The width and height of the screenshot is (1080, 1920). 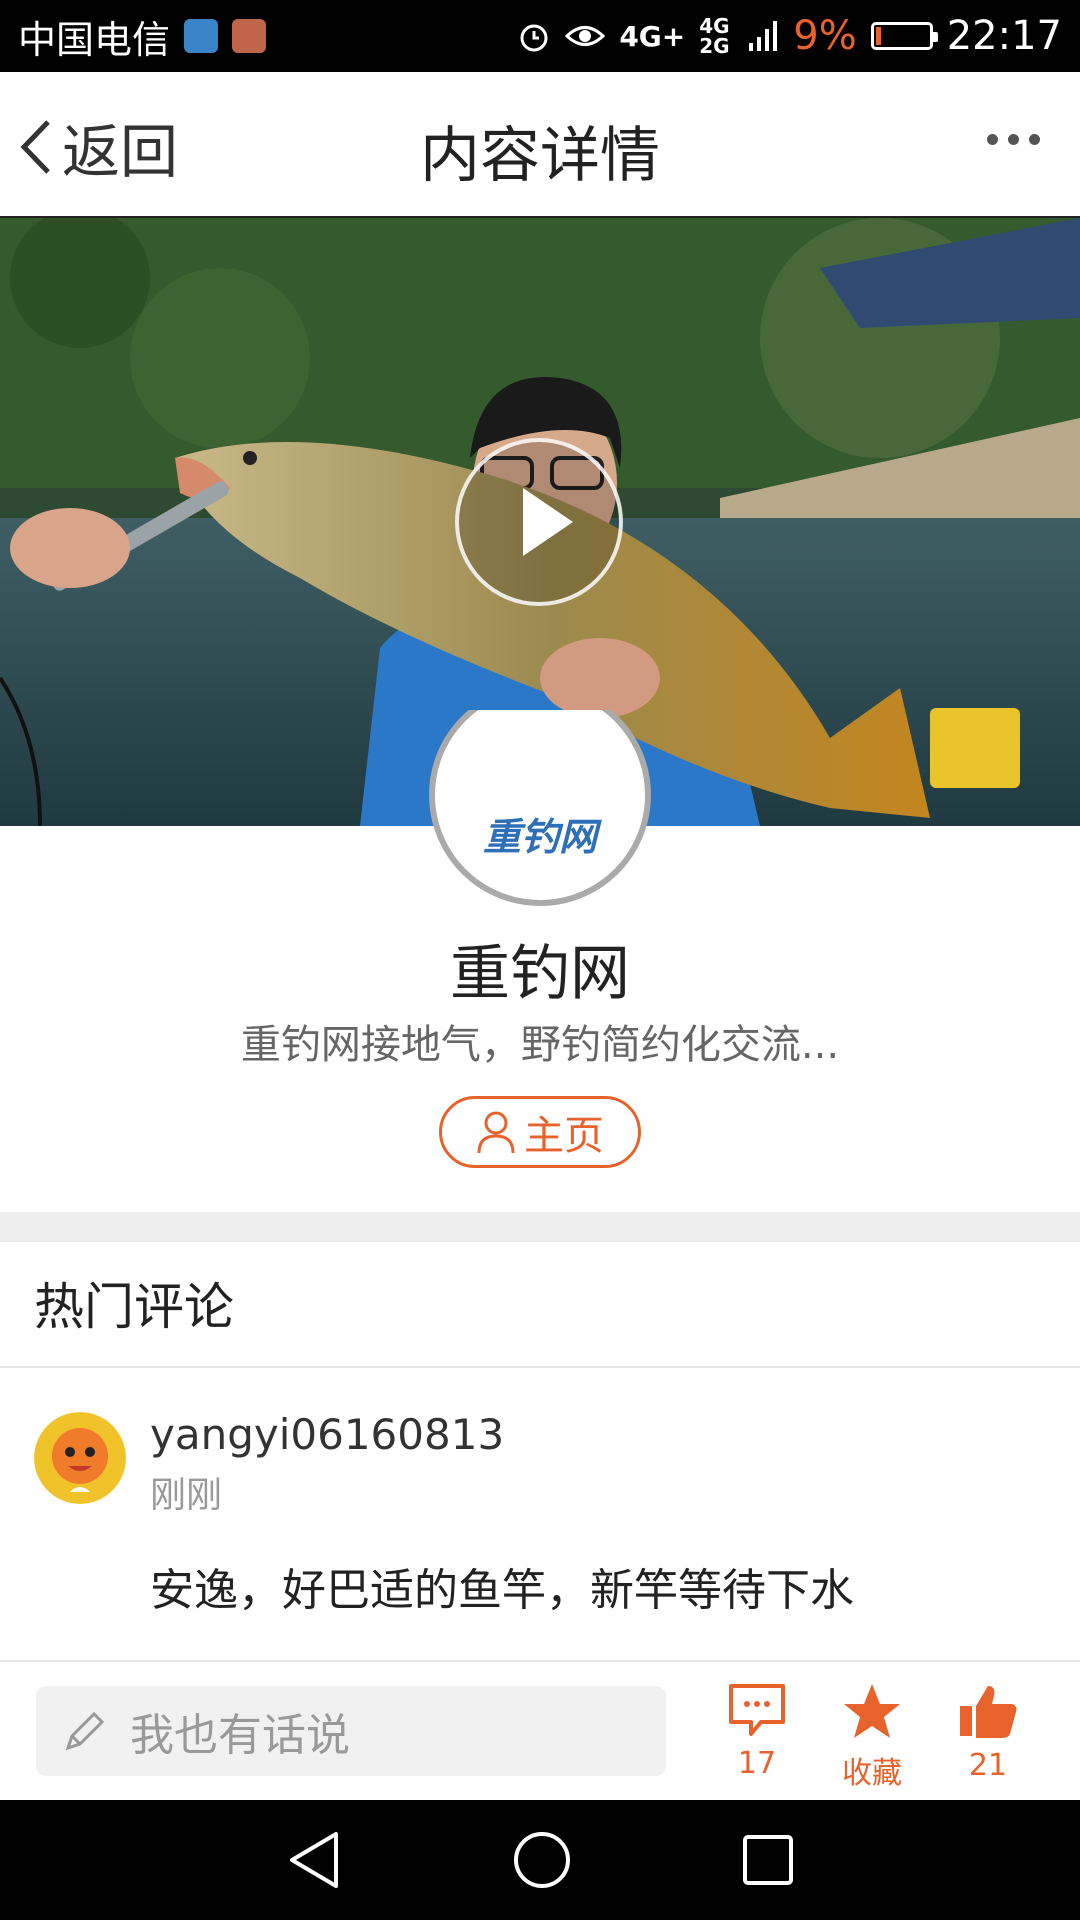 I want to click on divider, so click(x=540, y=1367).